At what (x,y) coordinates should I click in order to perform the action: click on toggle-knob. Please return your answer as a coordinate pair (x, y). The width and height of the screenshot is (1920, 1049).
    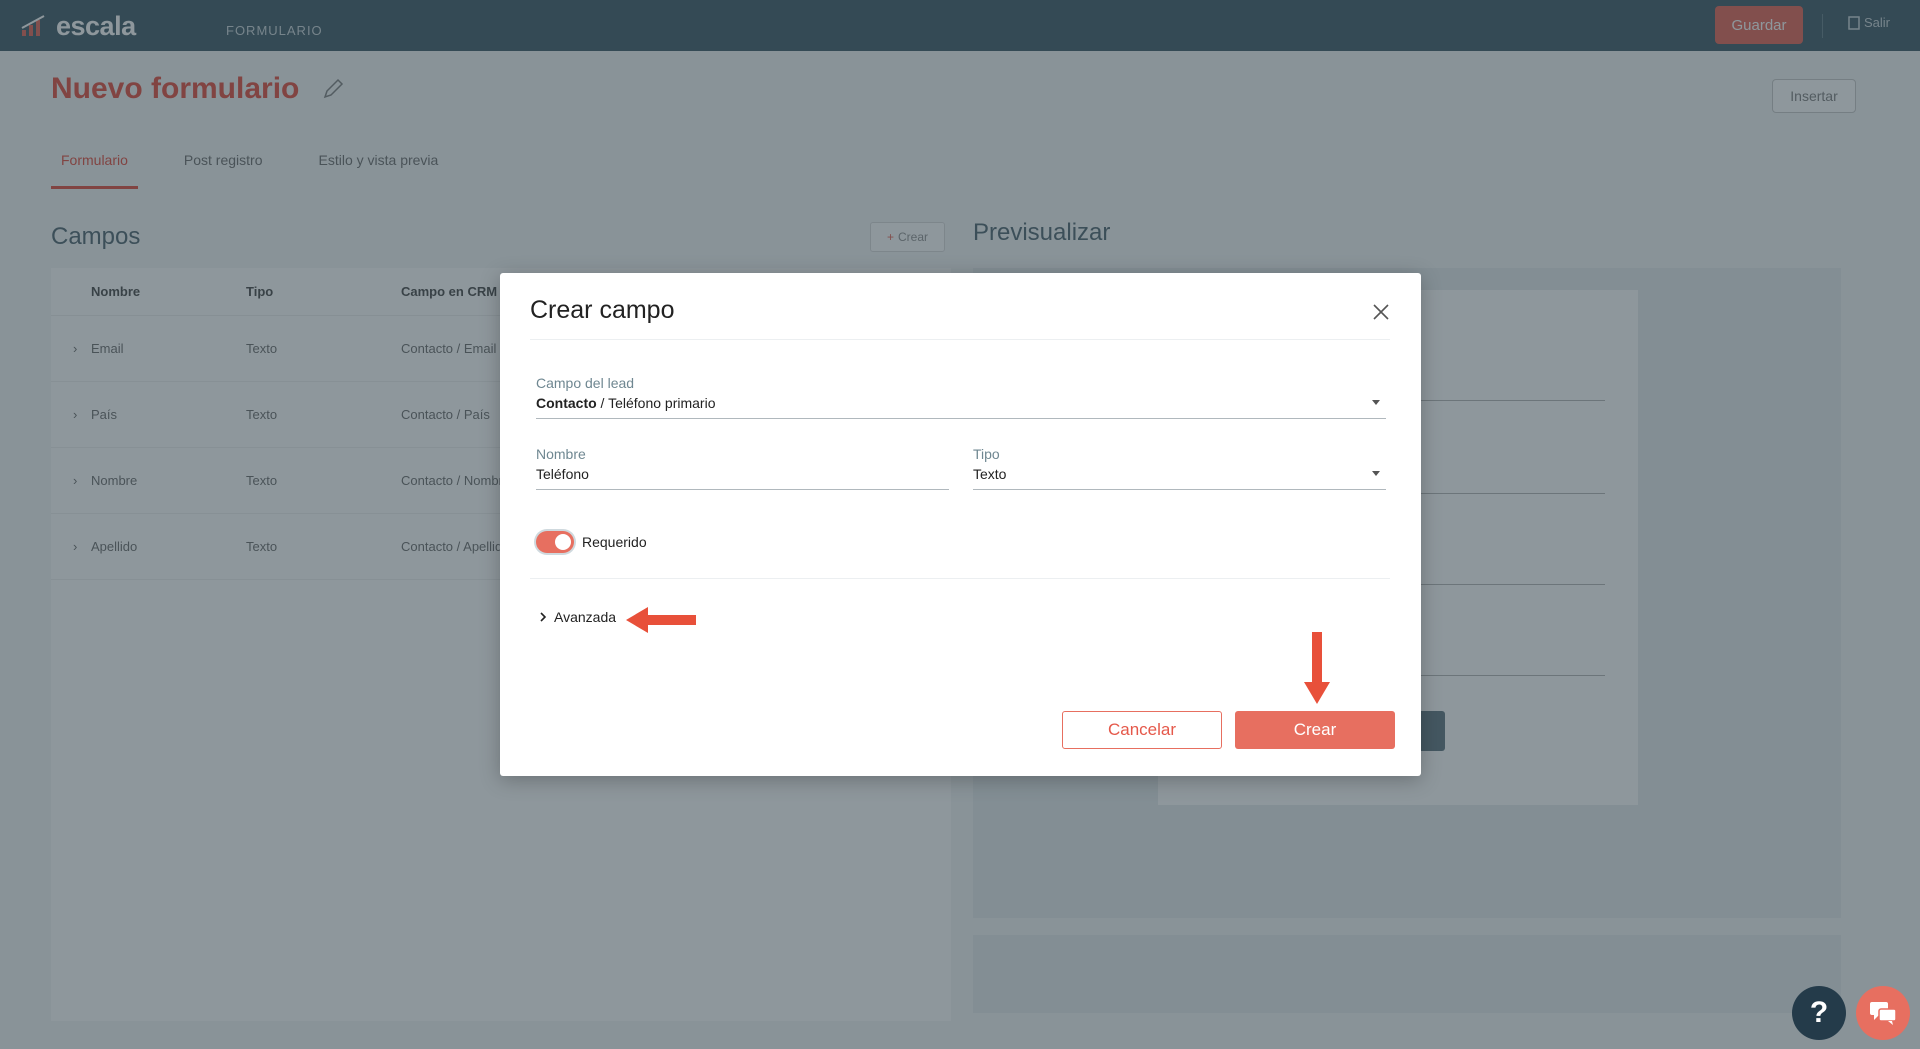
    Looking at the image, I should click on (563, 542).